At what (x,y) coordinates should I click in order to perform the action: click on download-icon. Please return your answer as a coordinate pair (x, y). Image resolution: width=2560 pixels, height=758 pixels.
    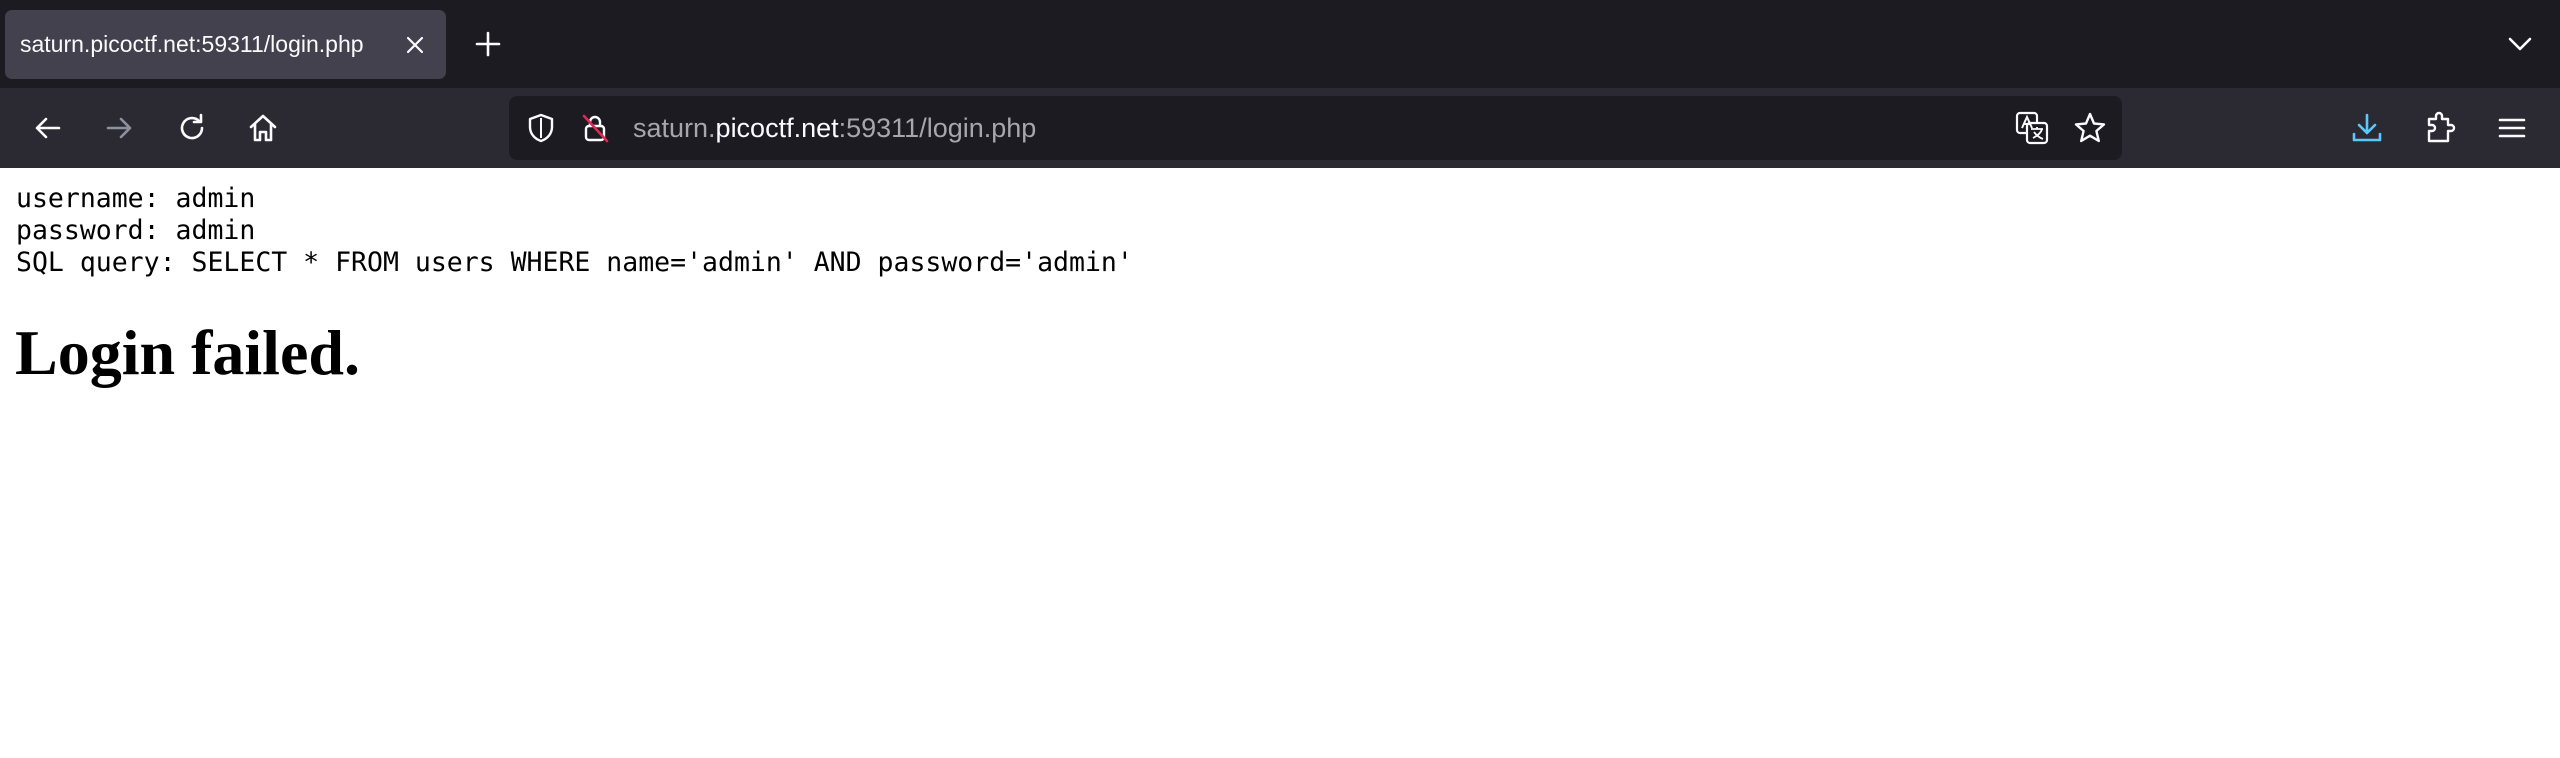
    Looking at the image, I should click on (2367, 128).